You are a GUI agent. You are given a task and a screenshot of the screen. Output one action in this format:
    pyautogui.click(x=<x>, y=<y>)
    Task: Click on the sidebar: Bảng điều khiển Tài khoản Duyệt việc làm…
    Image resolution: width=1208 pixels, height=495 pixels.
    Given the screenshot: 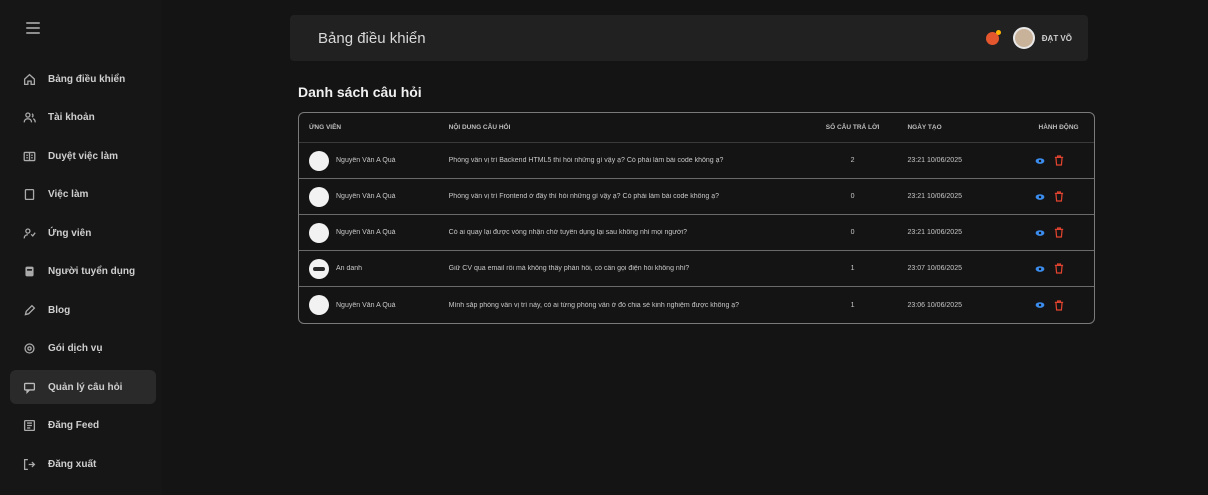 What is the action you would take?
    pyautogui.click(x=81, y=247)
    